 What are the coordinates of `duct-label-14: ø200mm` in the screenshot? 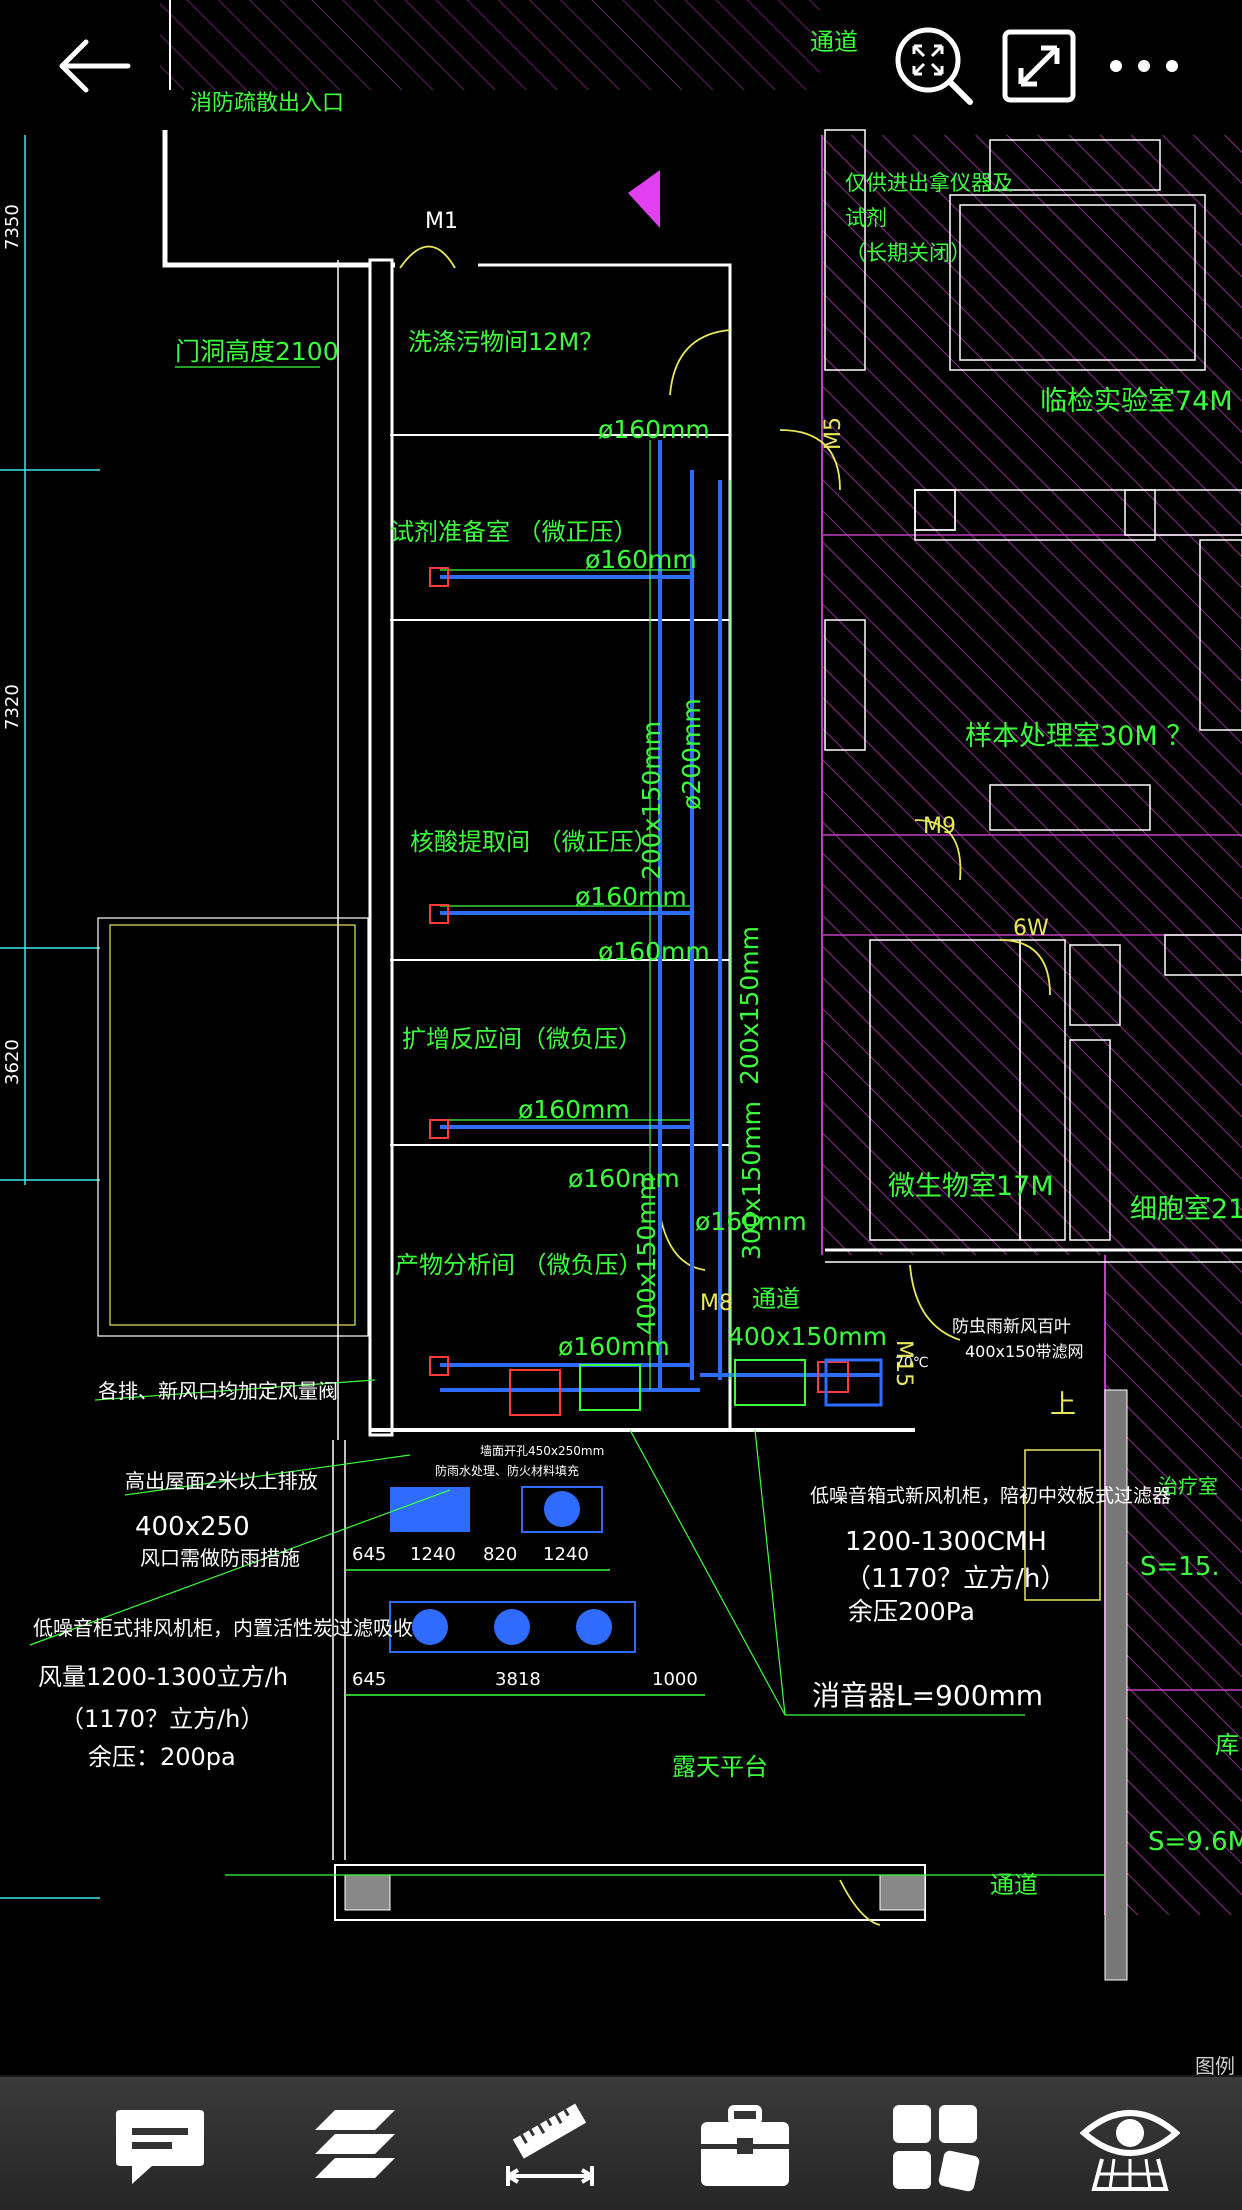 It's located at (691, 754).